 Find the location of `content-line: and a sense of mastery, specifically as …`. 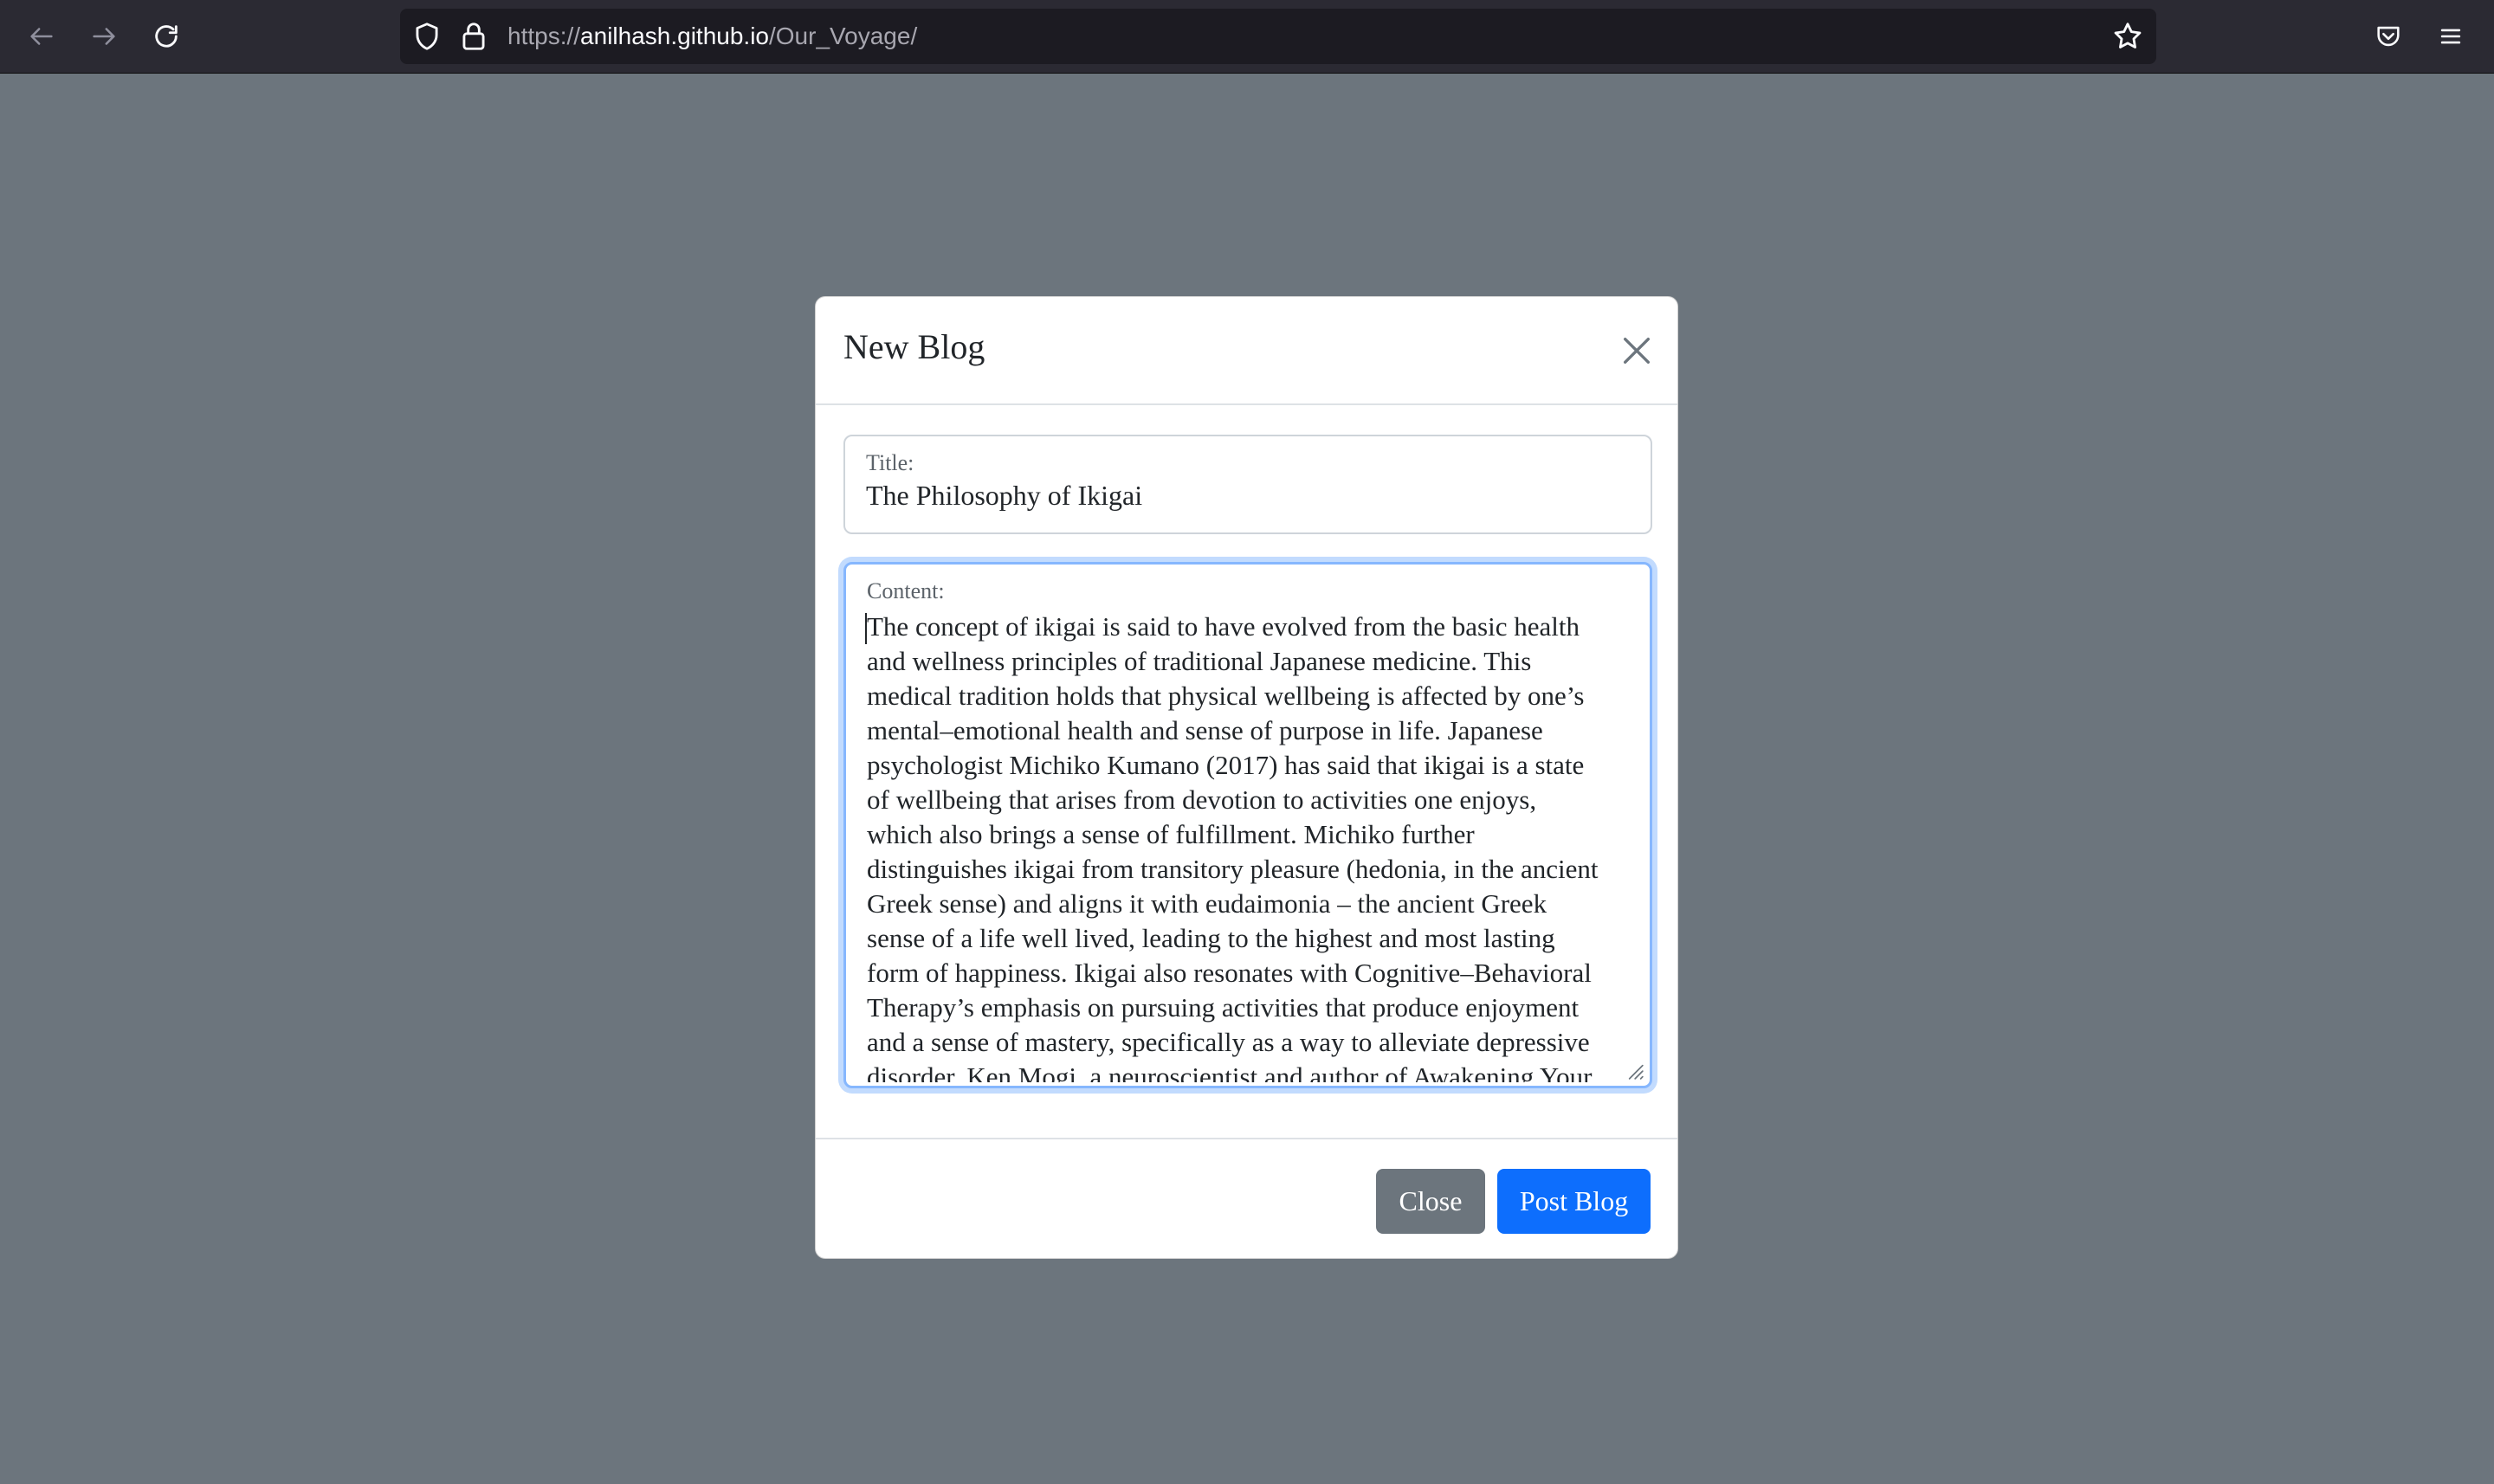

content-line: and a sense of mastery, specifically as … is located at coordinates (1228, 1042).